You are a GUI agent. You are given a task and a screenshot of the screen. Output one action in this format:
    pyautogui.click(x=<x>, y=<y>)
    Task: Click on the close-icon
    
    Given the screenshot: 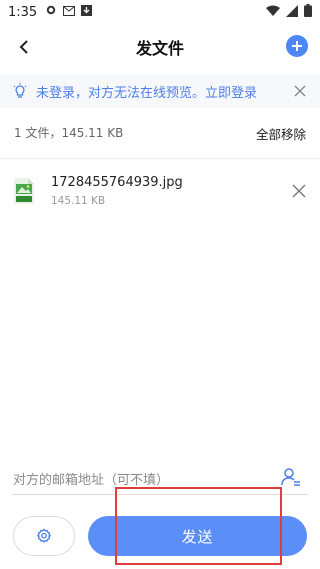 What is the action you would take?
    pyautogui.click(x=300, y=91)
    